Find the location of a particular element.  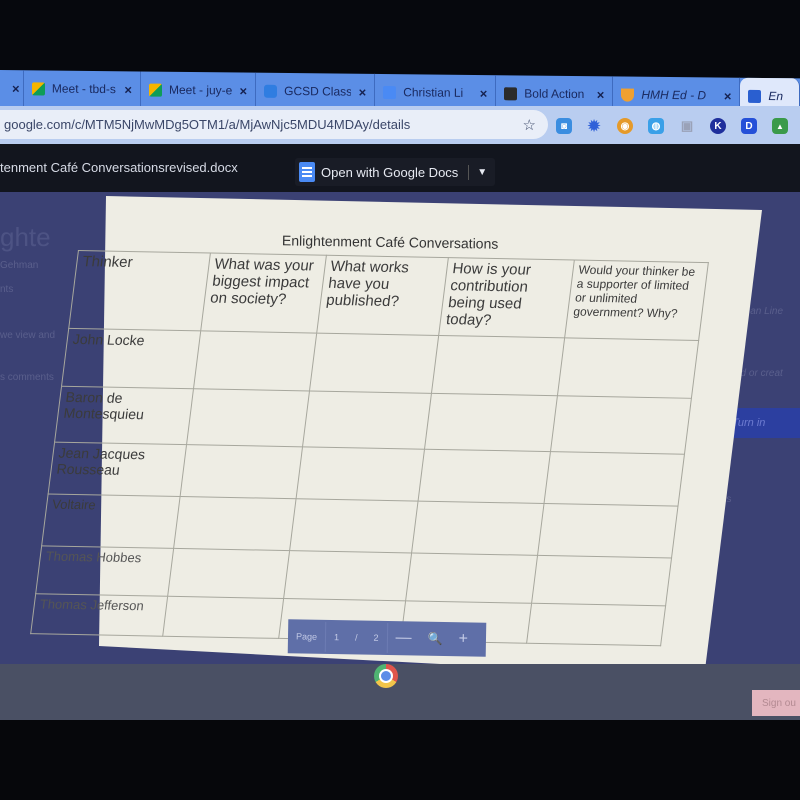

compass-extension-icon: ◉ is located at coordinates (625, 126).